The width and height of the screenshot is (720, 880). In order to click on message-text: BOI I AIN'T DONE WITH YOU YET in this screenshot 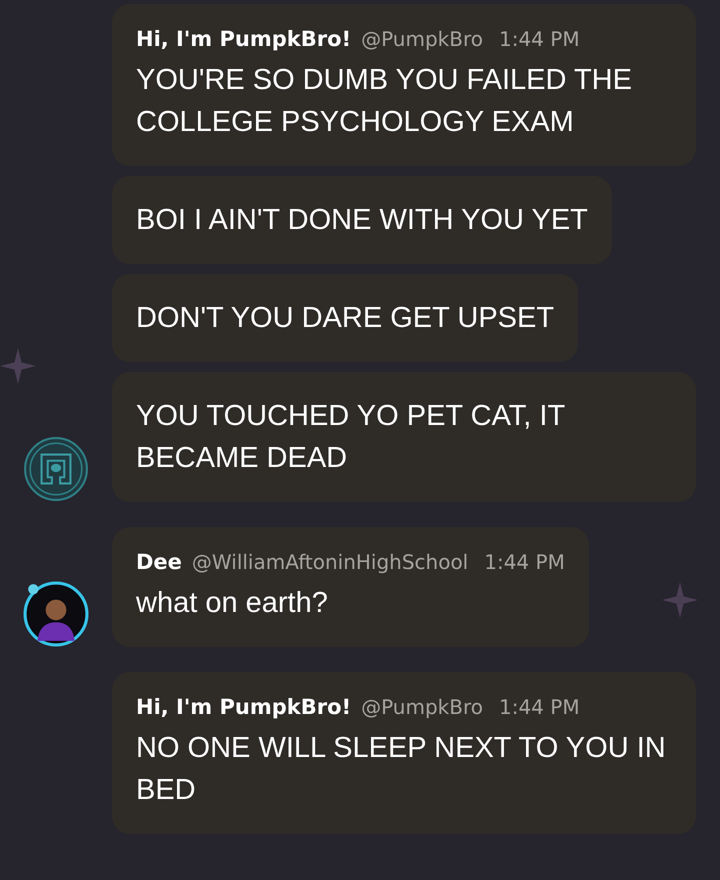, I will do `click(362, 220)`.